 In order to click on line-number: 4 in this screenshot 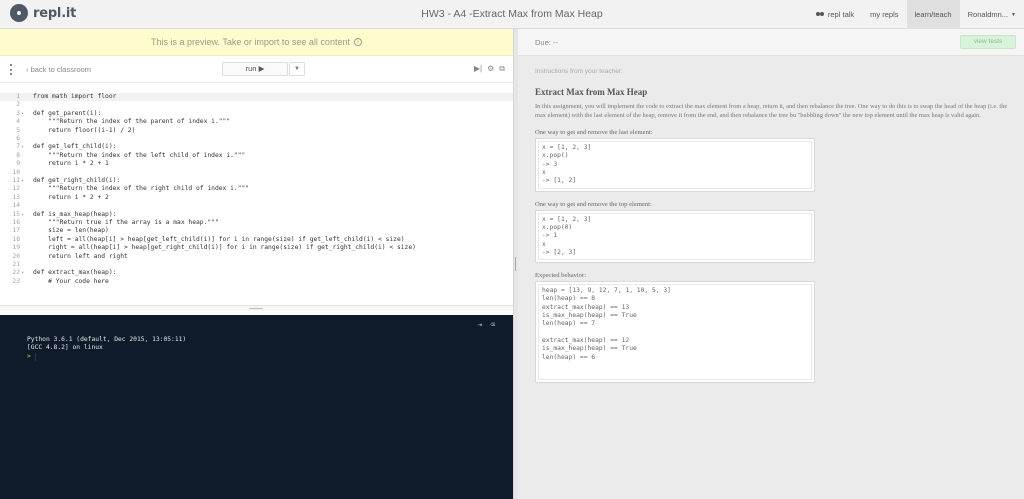, I will do `click(18, 122)`.